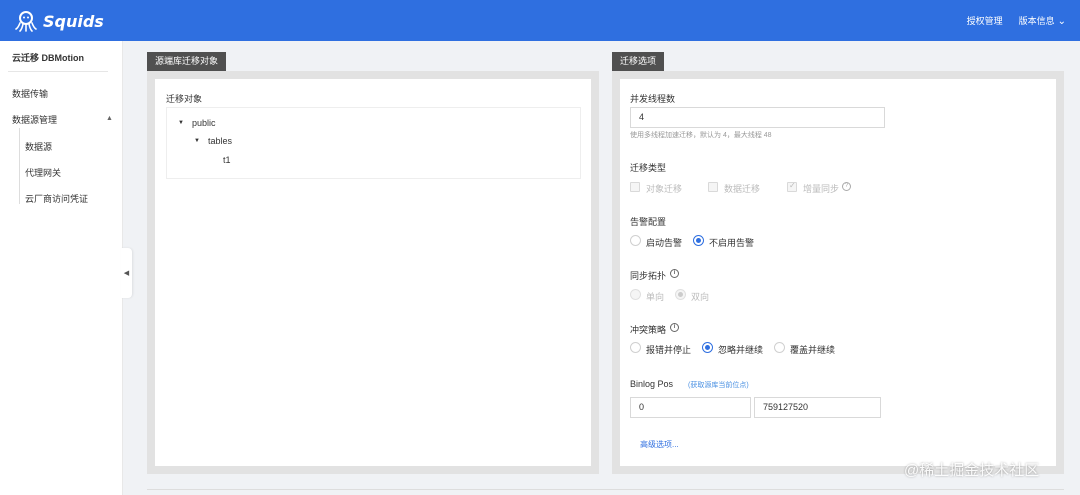 This screenshot has height=495, width=1080. Describe the element at coordinates (227, 160) in the screenshot. I see `tree-node-t1: t1` at that location.